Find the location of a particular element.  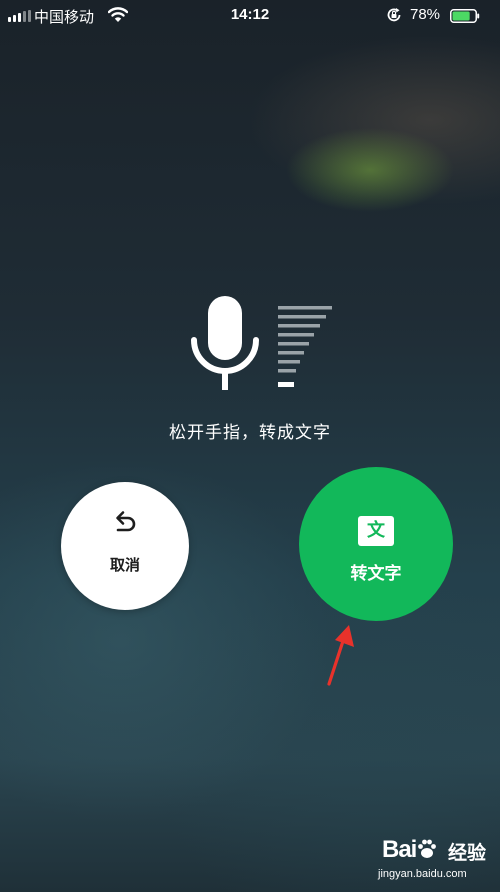

rotation-lock-icon is located at coordinates (394, 15).